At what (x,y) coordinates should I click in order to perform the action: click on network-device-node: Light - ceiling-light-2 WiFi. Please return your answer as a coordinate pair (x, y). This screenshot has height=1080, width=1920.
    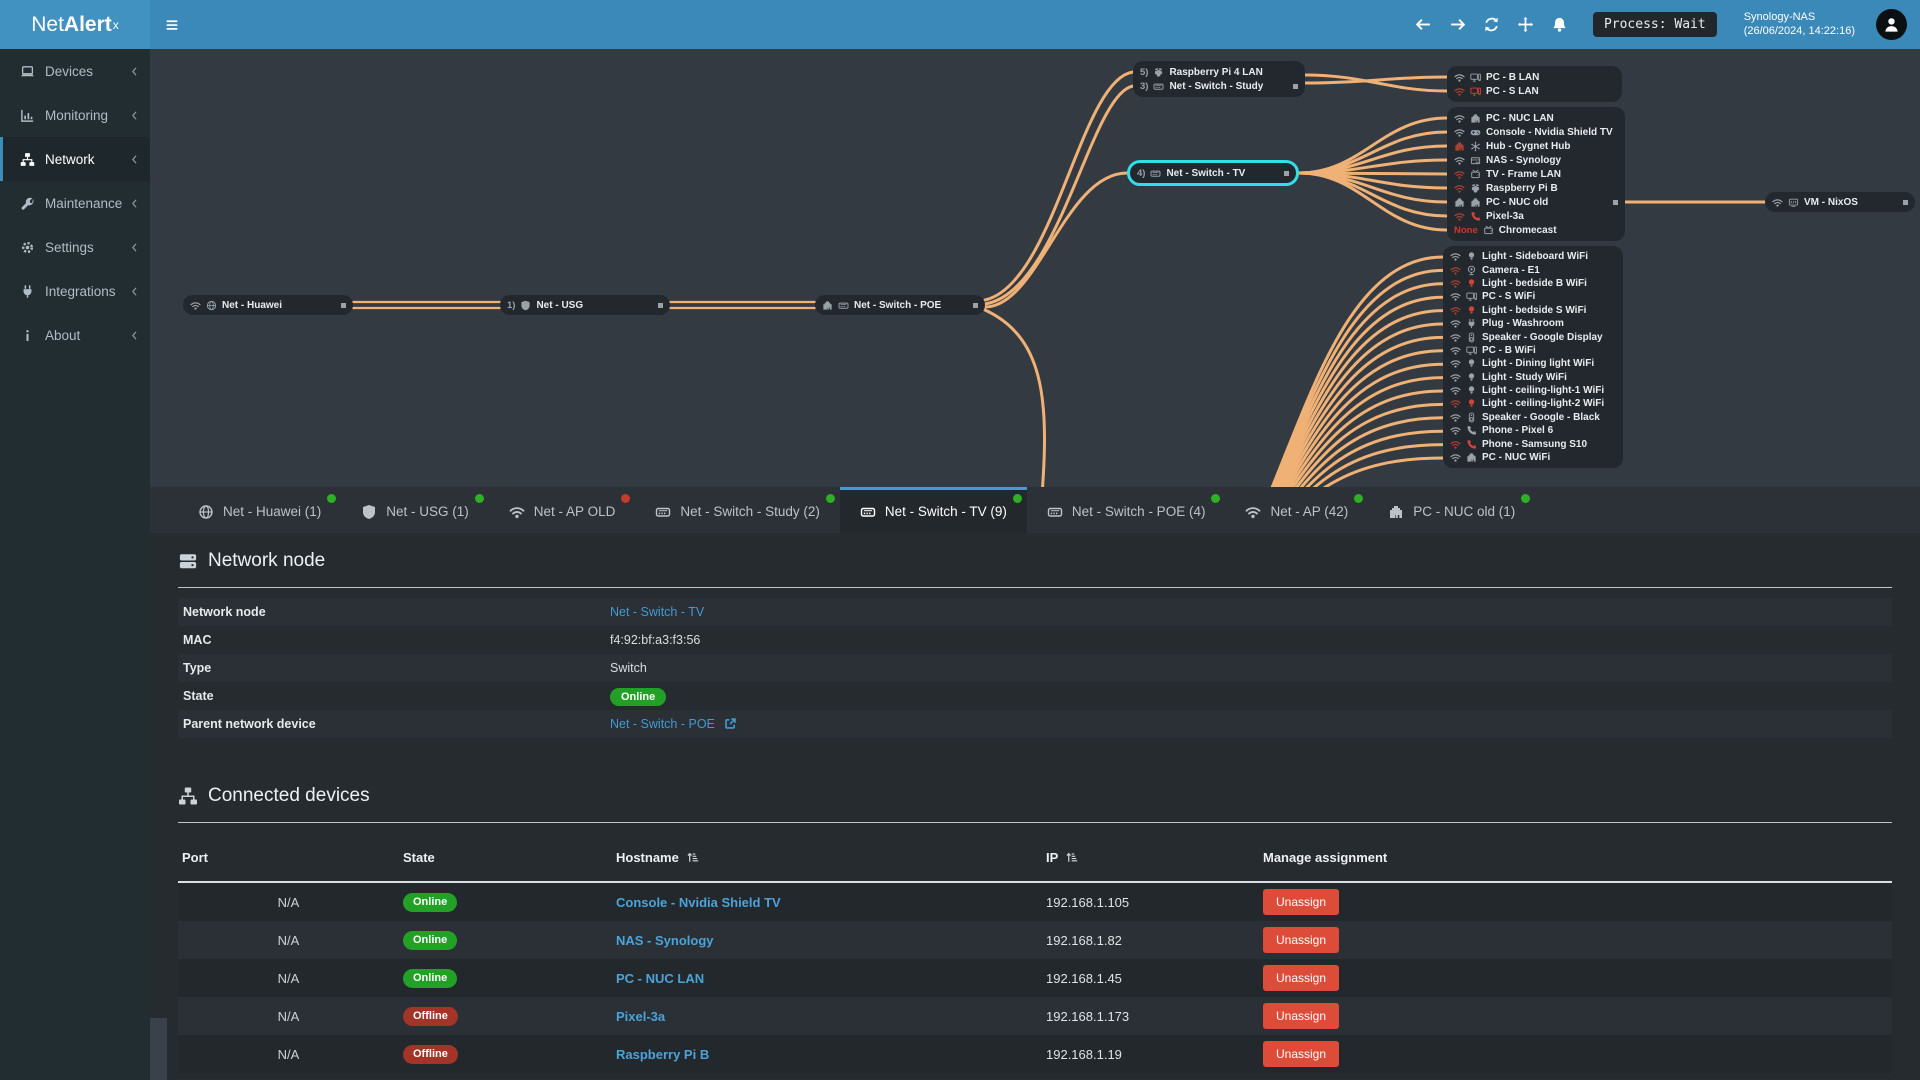
    Looking at the image, I should click on (1533, 403).